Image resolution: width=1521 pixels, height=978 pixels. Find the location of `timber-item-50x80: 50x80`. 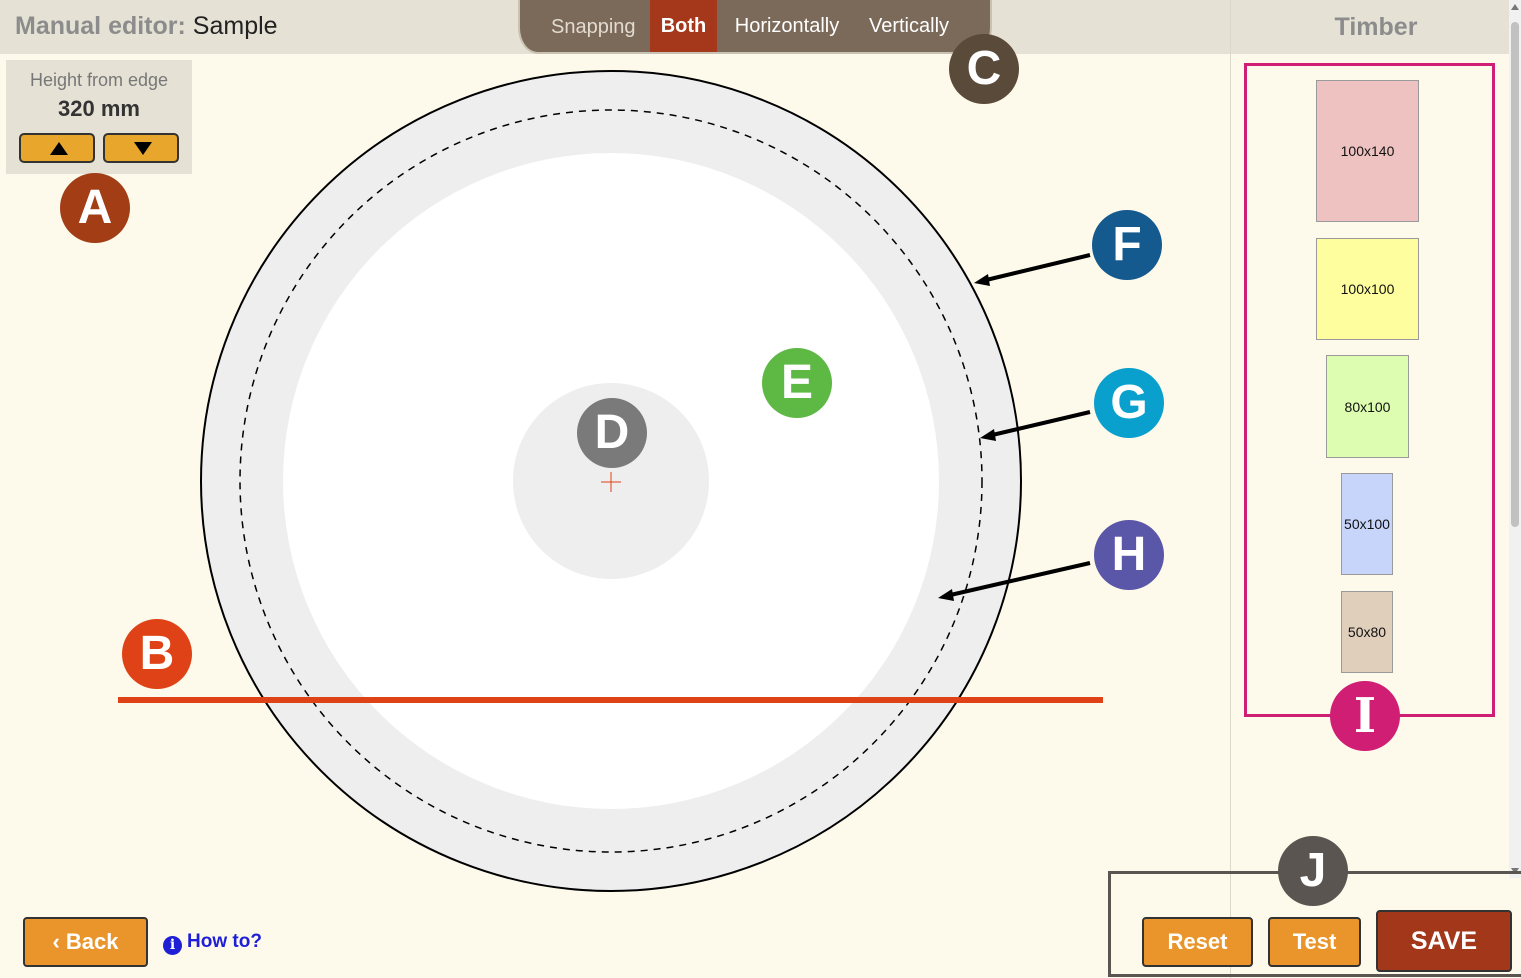

timber-item-50x80: 50x80 is located at coordinates (1367, 632).